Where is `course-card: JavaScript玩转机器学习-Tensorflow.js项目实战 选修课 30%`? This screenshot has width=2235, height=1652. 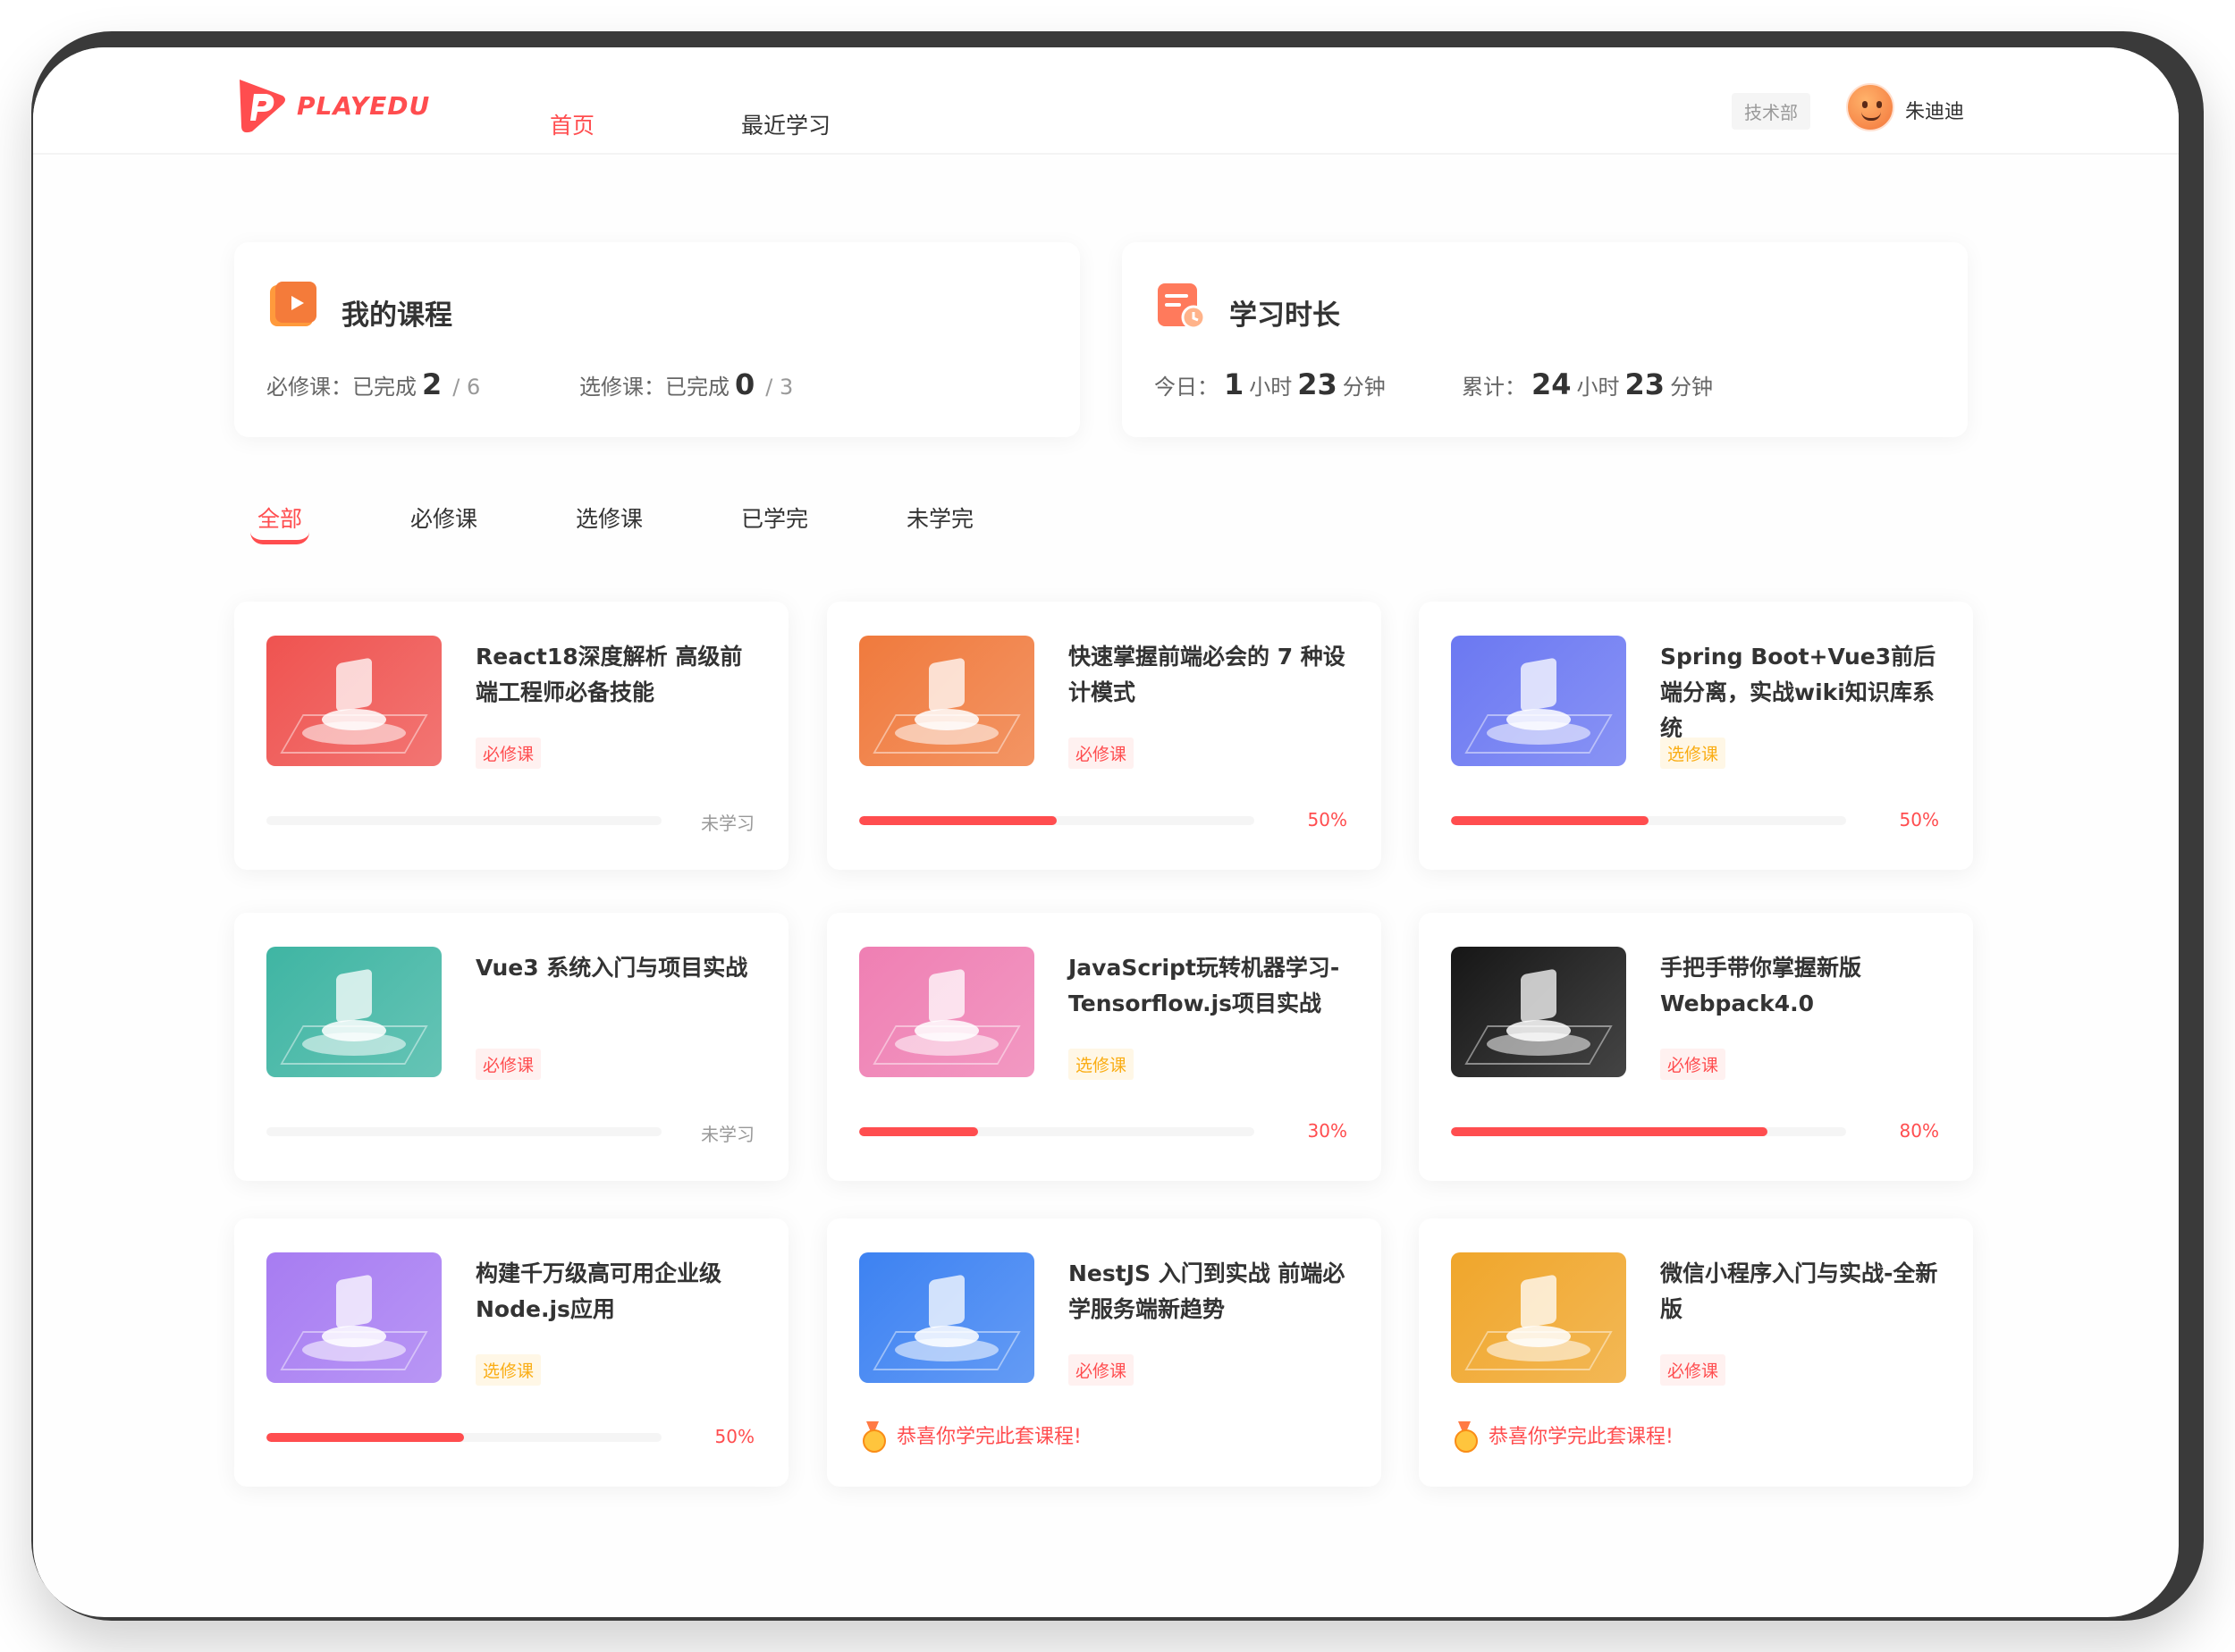 course-card: JavaScript玩转机器学习-Tensorflow.js项目实战 选修课 30% is located at coordinates (1104, 1047).